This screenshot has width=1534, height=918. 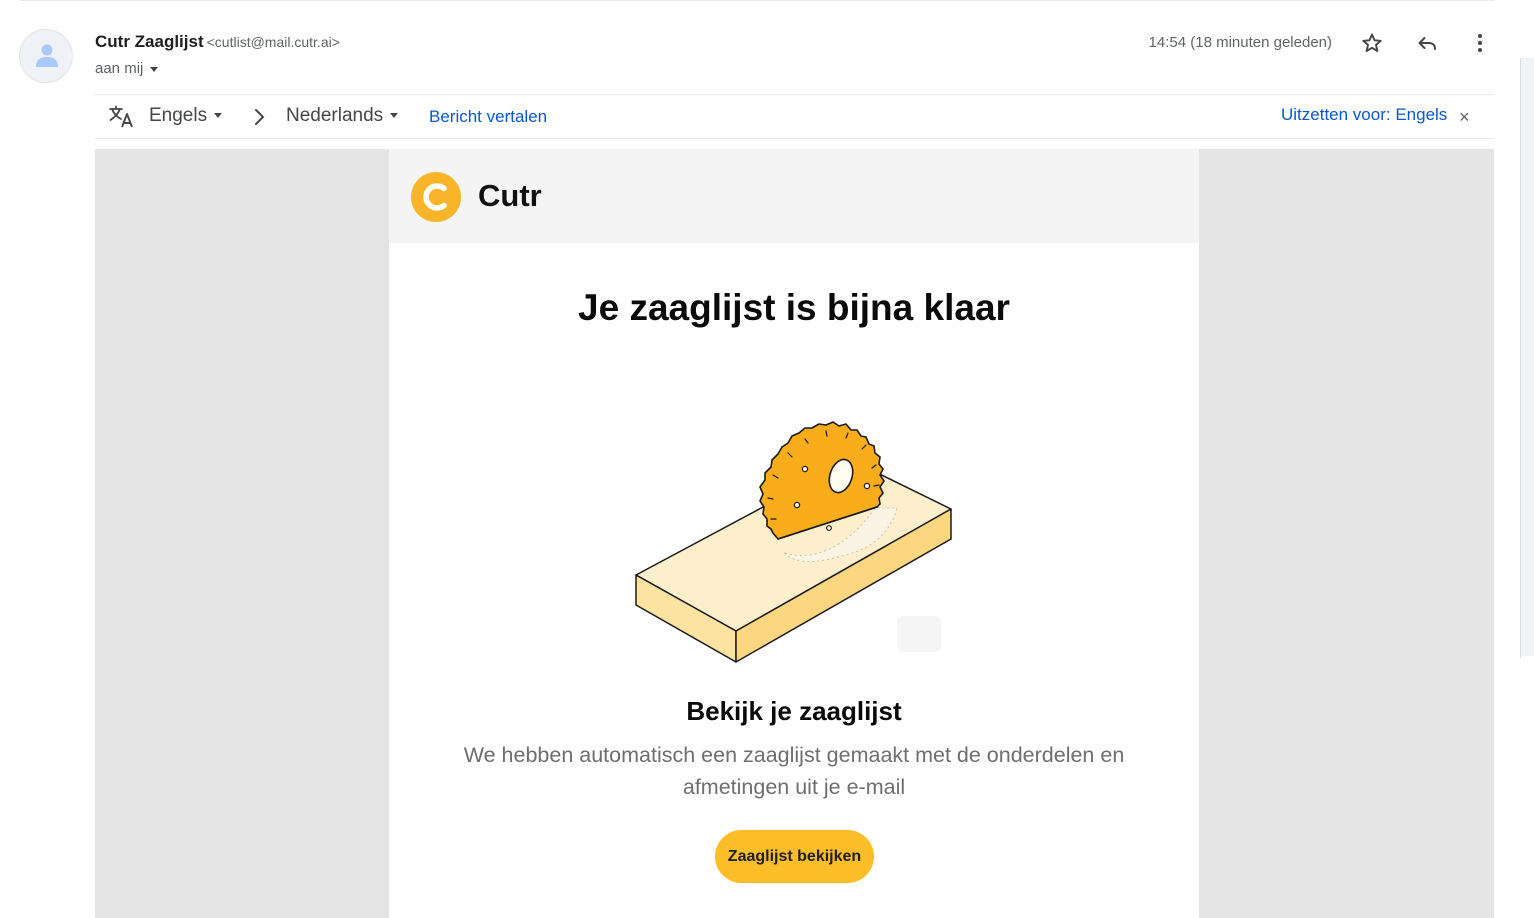 I want to click on sender-line: Cutr Zaaglijst <cutlist@mail.cutr.ai>, so click(x=217, y=42).